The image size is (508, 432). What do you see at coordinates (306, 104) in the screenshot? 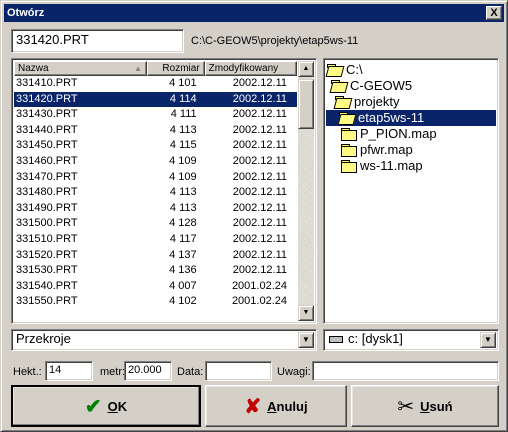
I see `scrollbar-thumb` at bounding box center [306, 104].